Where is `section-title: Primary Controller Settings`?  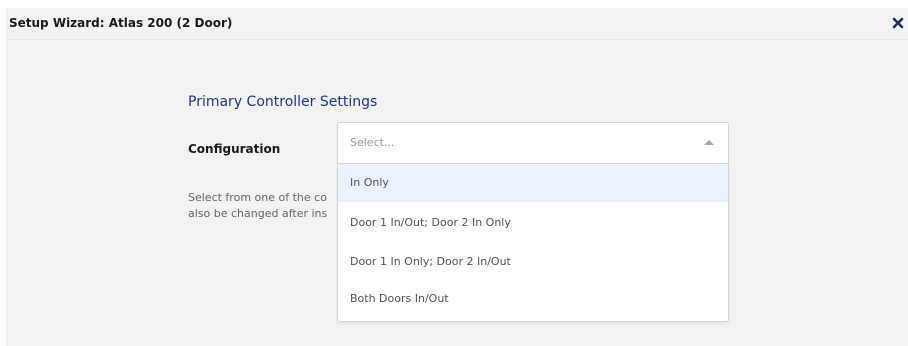
section-title: Primary Controller Settings is located at coordinates (283, 102).